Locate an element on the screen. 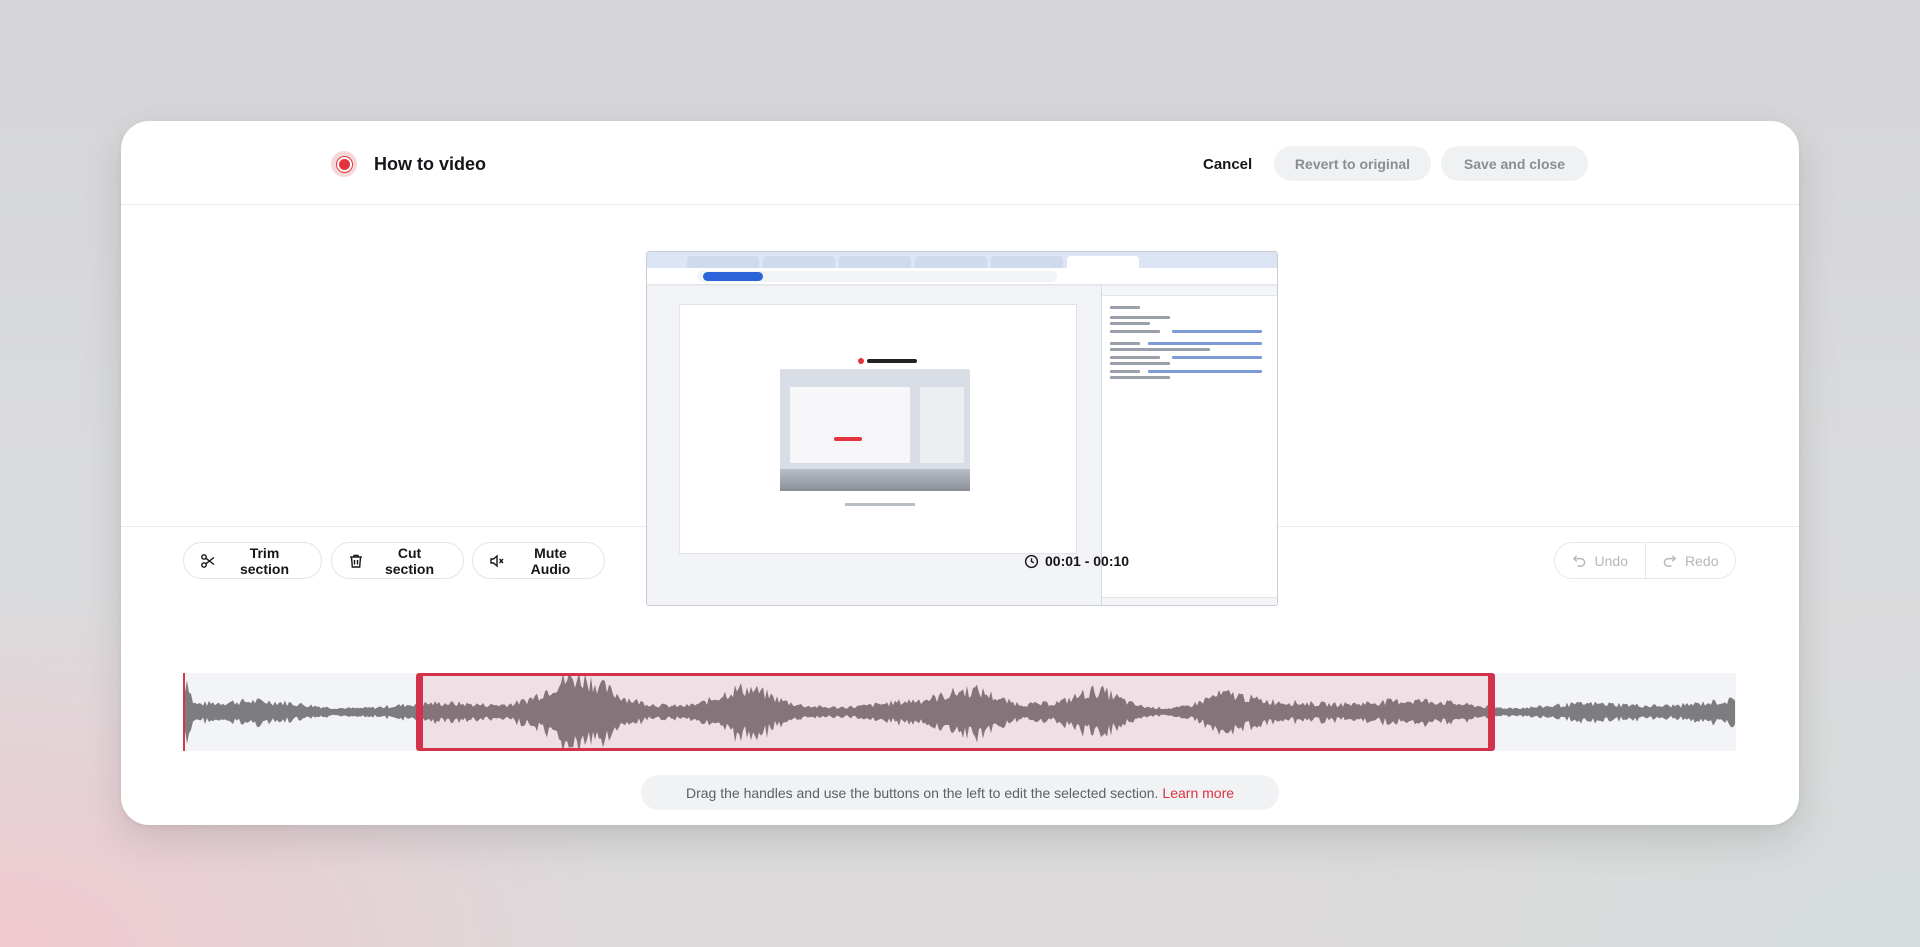 Image resolution: width=1920 pixels, height=947 pixels. history-controls: Undo Redo is located at coordinates (1645, 560).